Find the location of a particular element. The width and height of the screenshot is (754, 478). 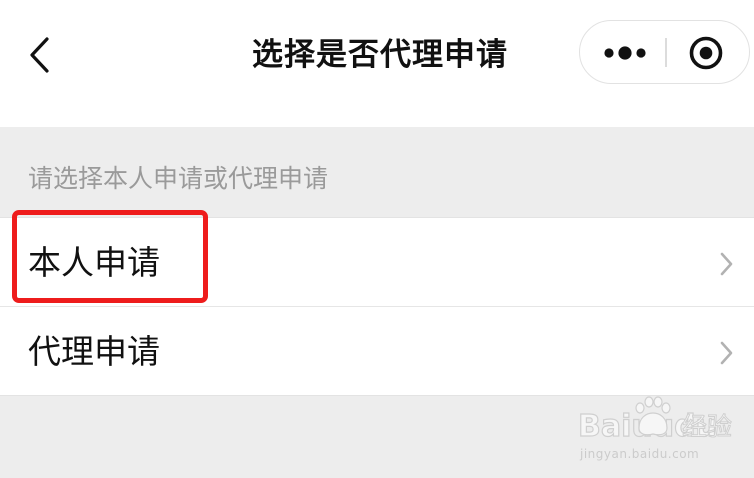

more-button is located at coordinates (622, 52).